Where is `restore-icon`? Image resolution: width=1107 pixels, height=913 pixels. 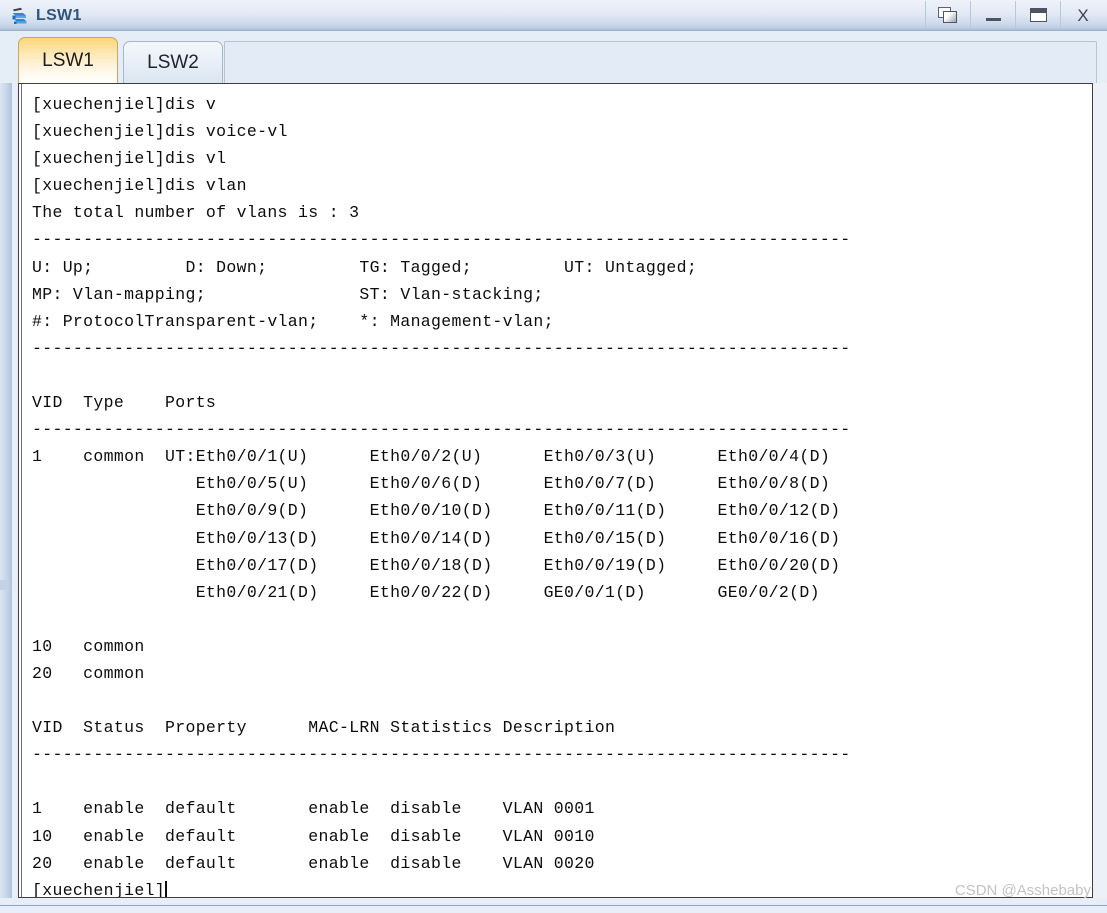
restore-icon is located at coordinates (948, 15).